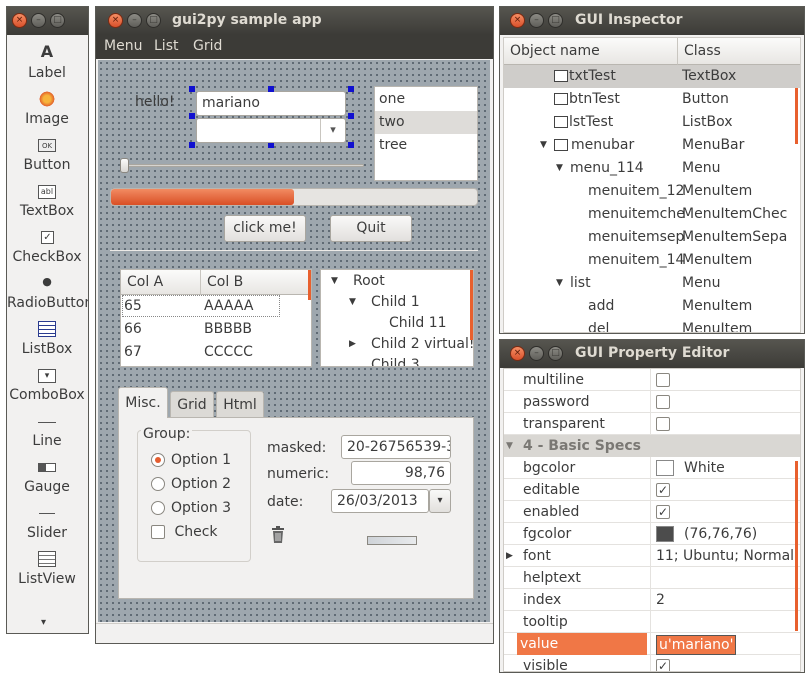 The height and width of the screenshot is (680, 811). What do you see at coordinates (652, 306) in the screenshot?
I see `inspector-row: add MenuItem` at bounding box center [652, 306].